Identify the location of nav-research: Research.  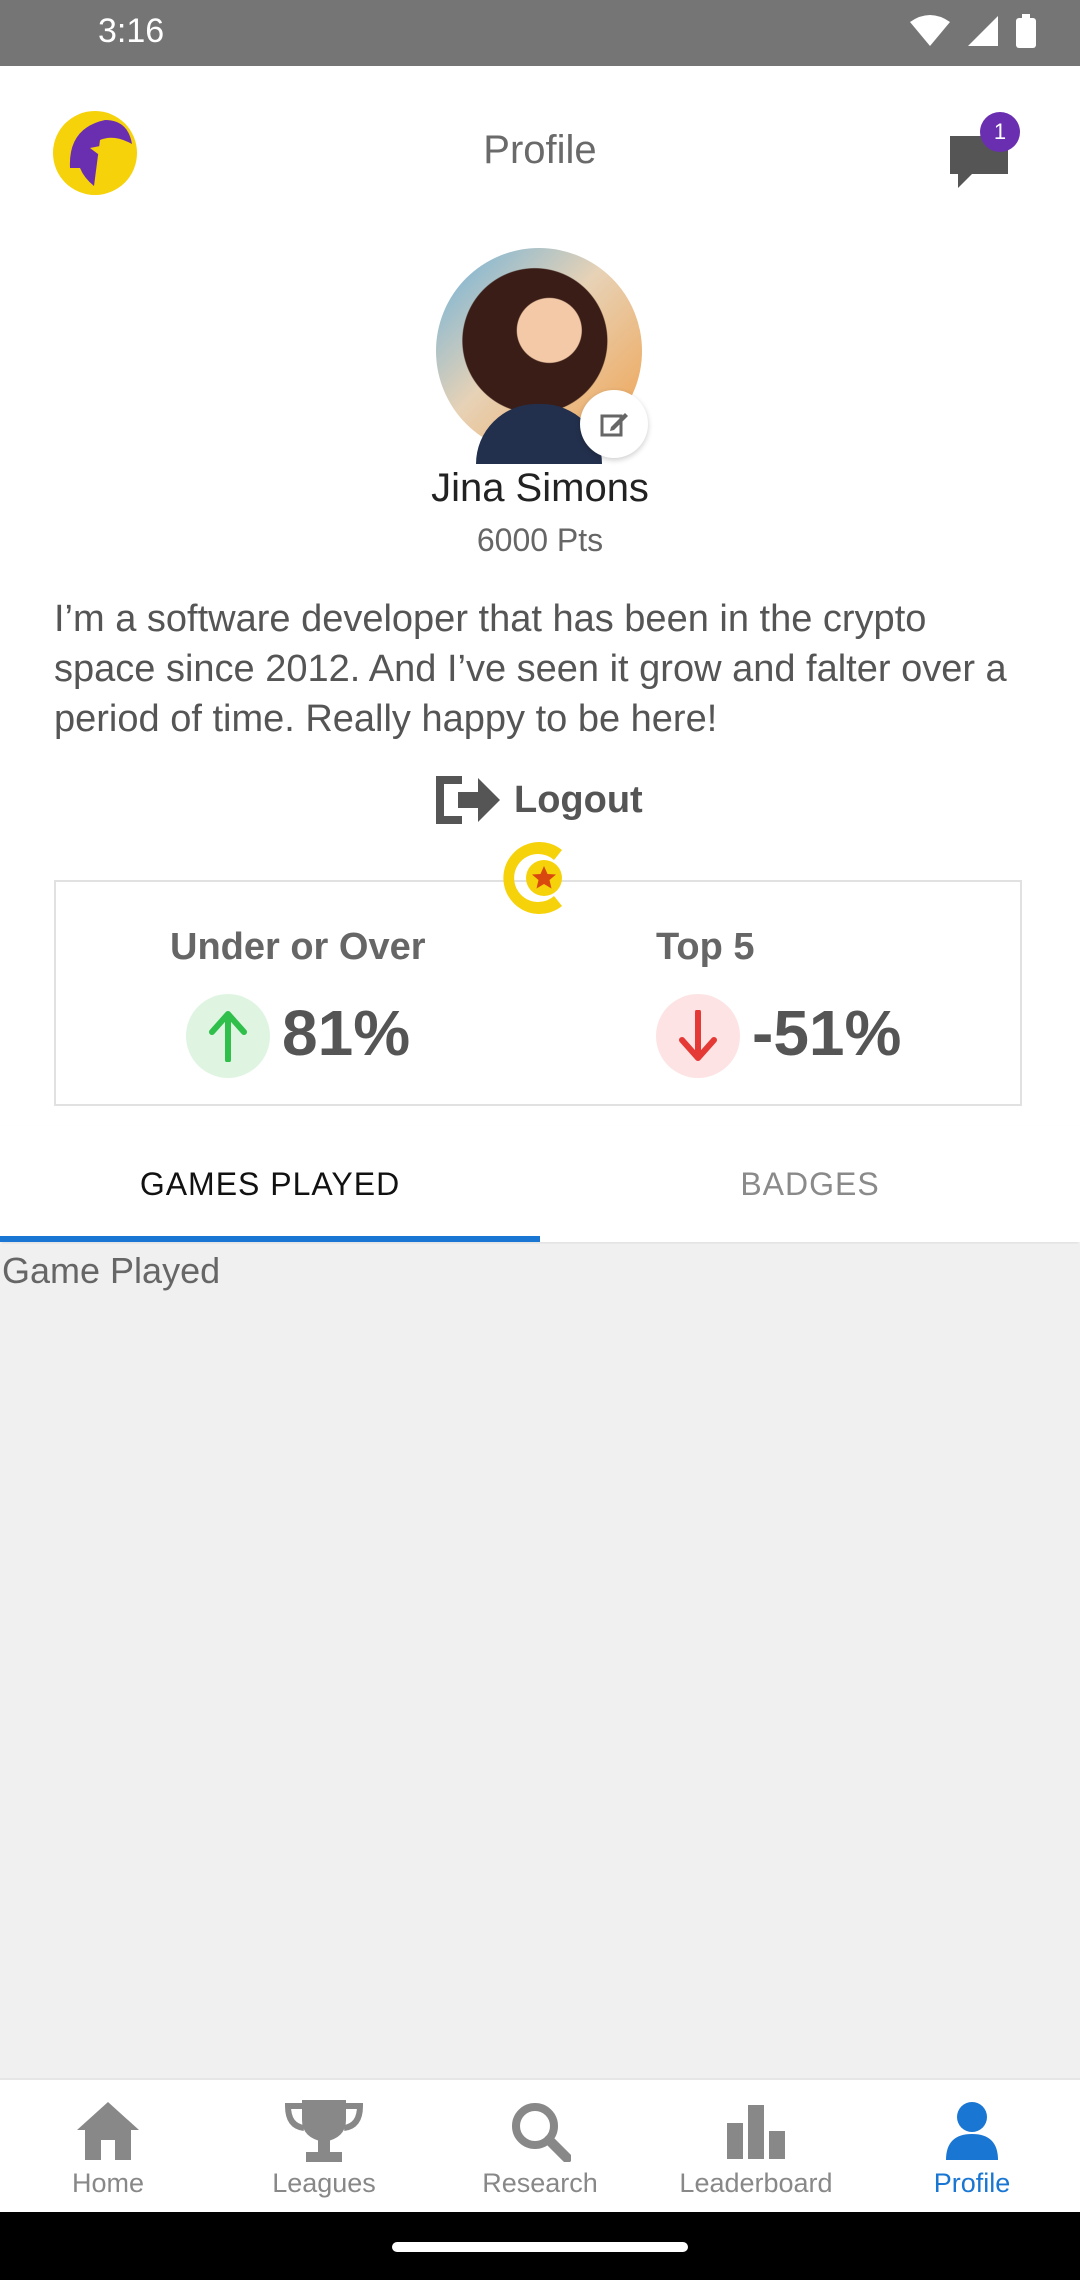
(540, 2147).